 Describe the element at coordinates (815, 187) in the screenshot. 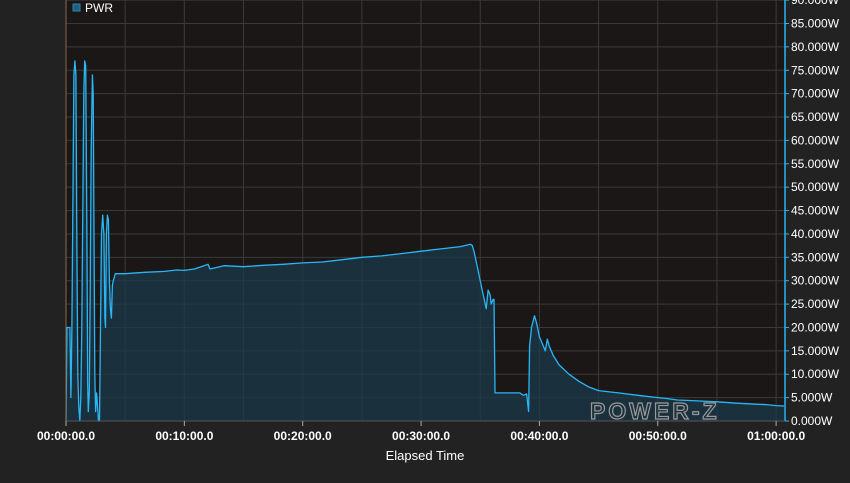

I see `y-tick-label: 50.000W` at that location.